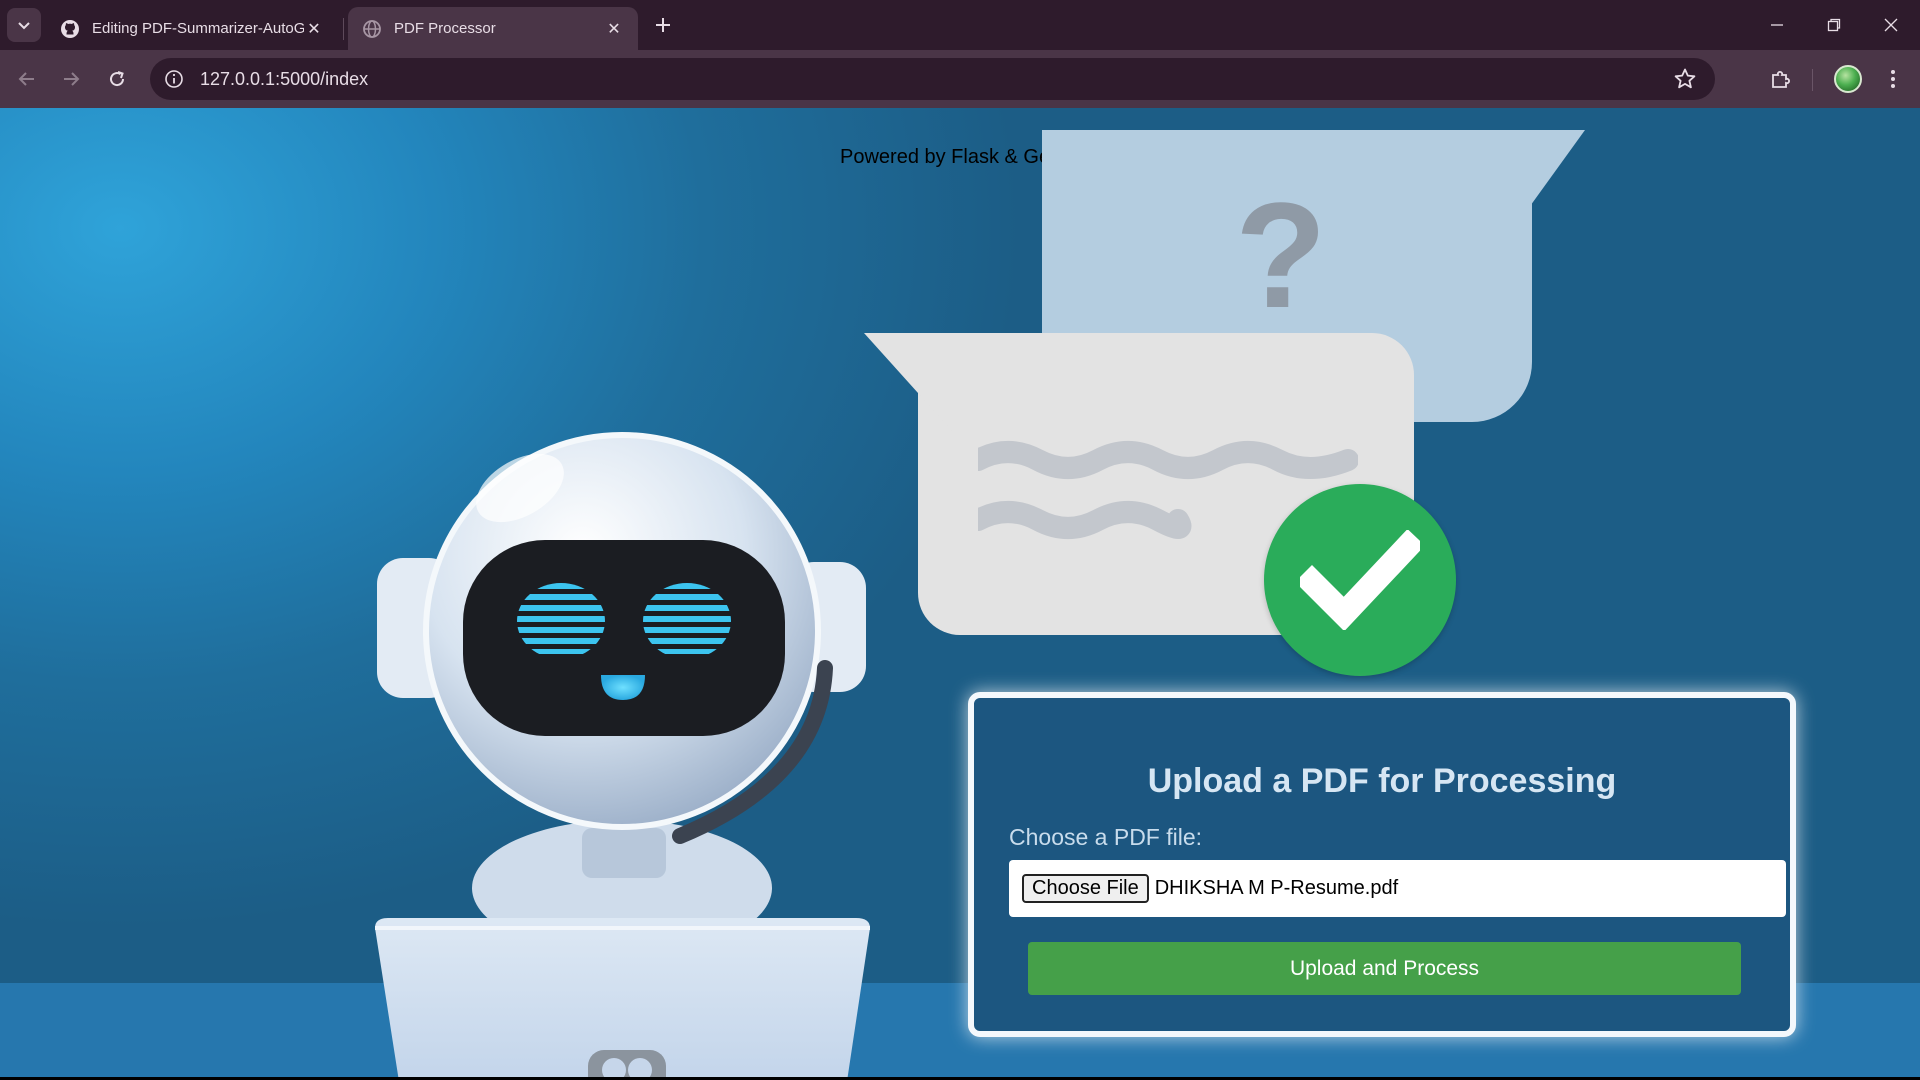  I want to click on puzzle-icon, so click(1781, 79).